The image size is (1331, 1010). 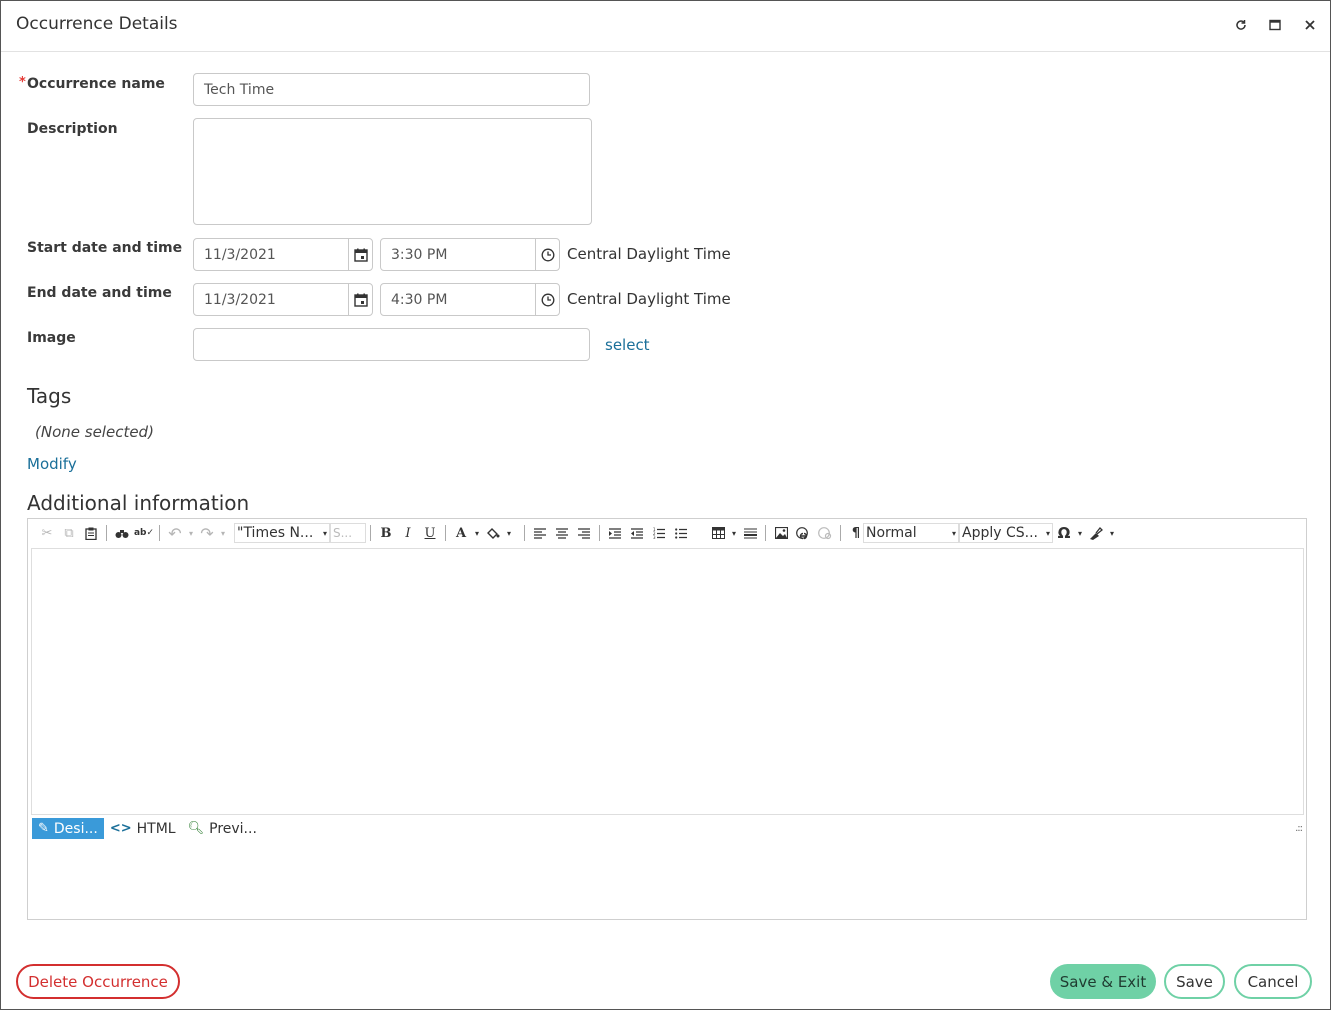 What do you see at coordinates (470, 254) in the screenshot?
I see `start-time-picker: 3:30 PM` at bounding box center [470, 254].